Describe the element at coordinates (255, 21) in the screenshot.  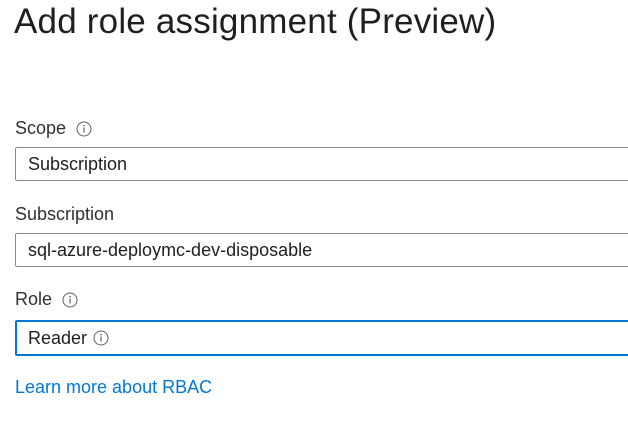
I see `page-title: Add role assignment (Preview)` at that location.